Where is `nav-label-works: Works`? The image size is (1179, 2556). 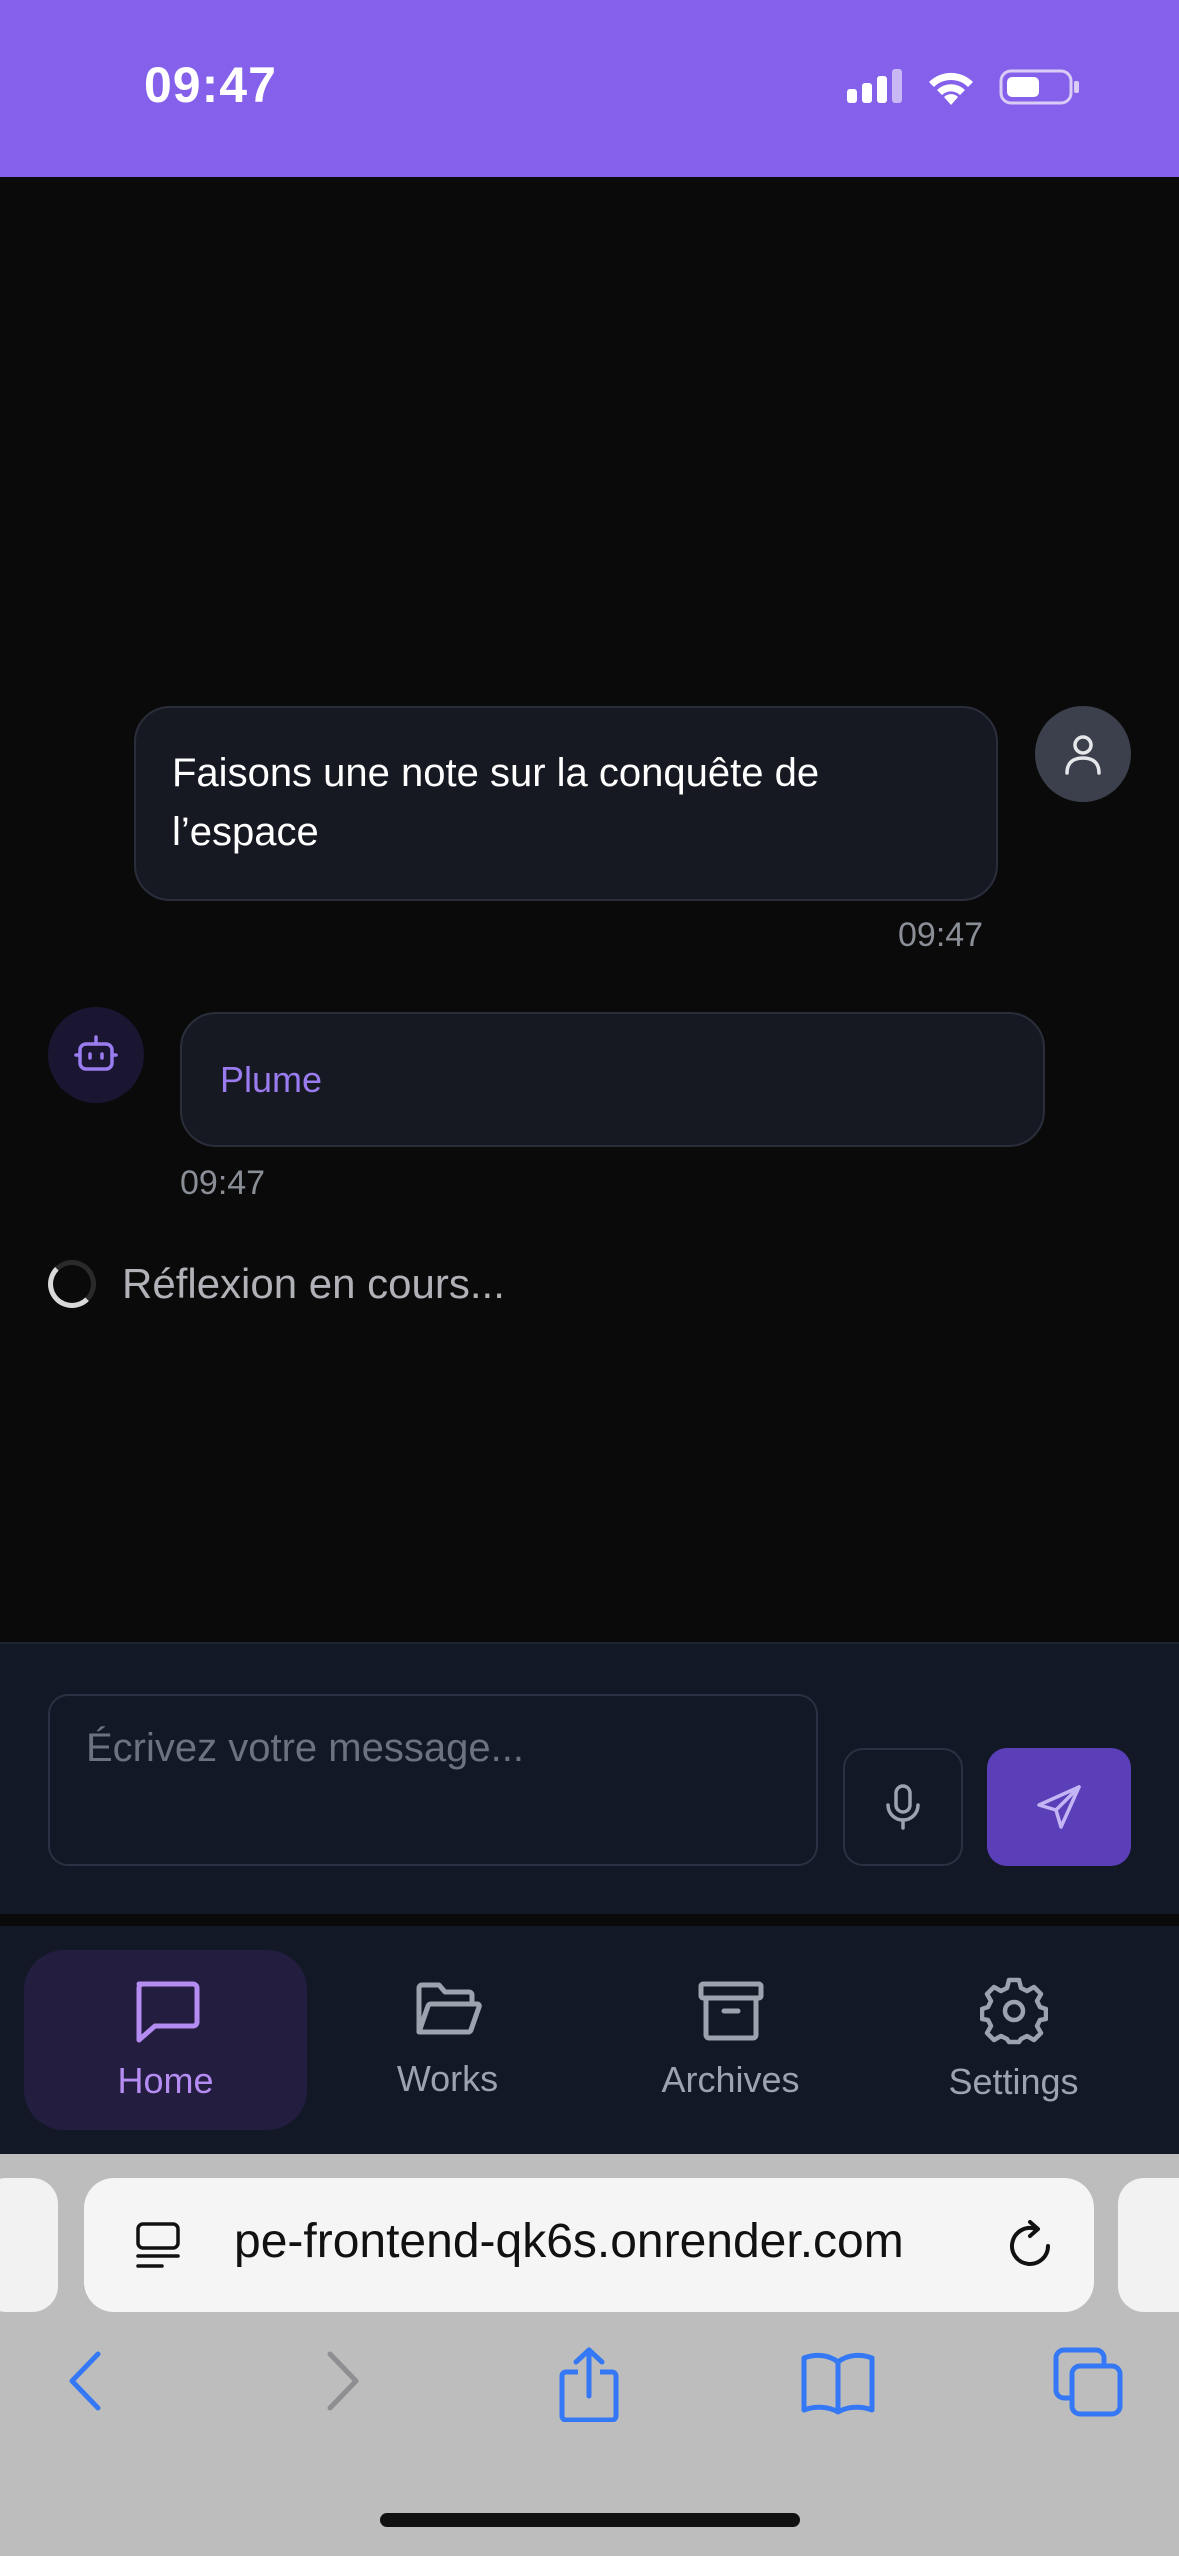
nav-label-works: Works is located at coordinates (447, 2078).